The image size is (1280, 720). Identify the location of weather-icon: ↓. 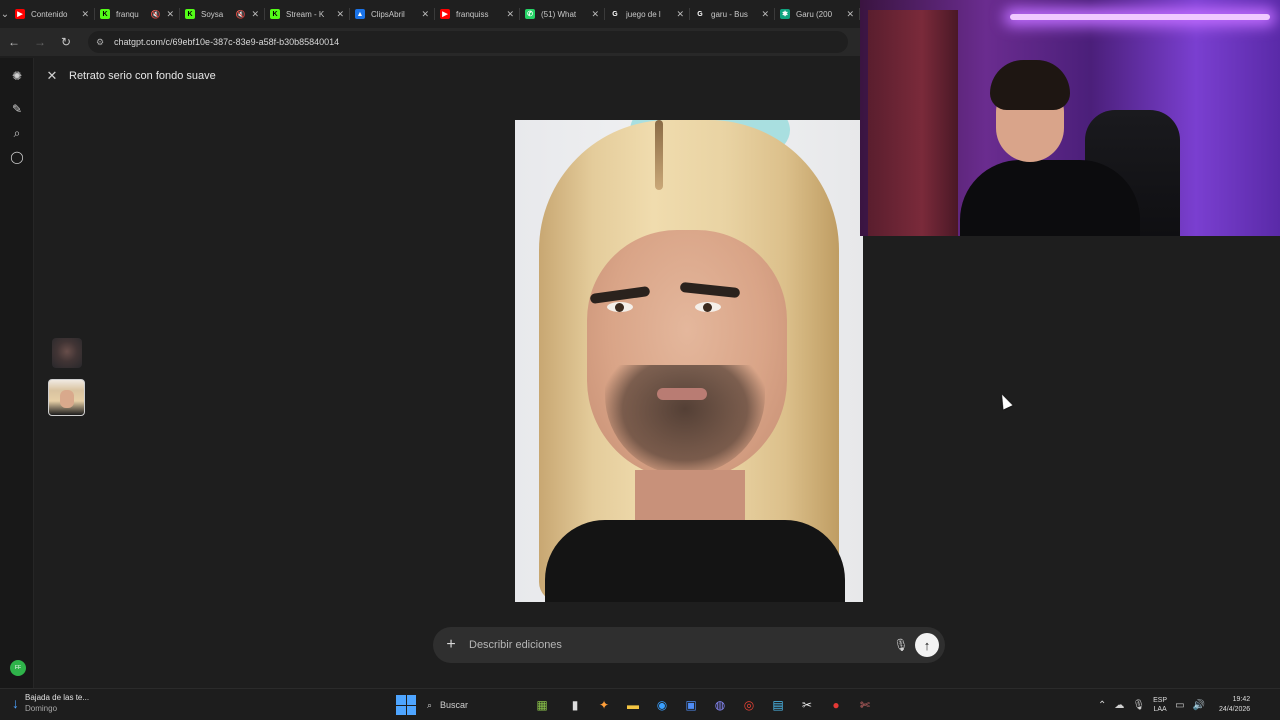
(15, 703).